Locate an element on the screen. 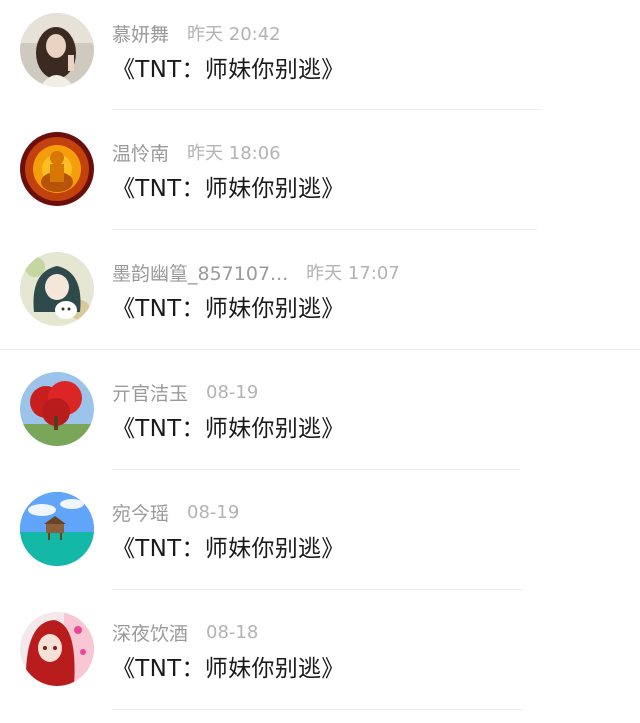 The width and height of the screenshot is (640, 723). red-hair-anime-avatar-icon is located at coordinates (57, 649).